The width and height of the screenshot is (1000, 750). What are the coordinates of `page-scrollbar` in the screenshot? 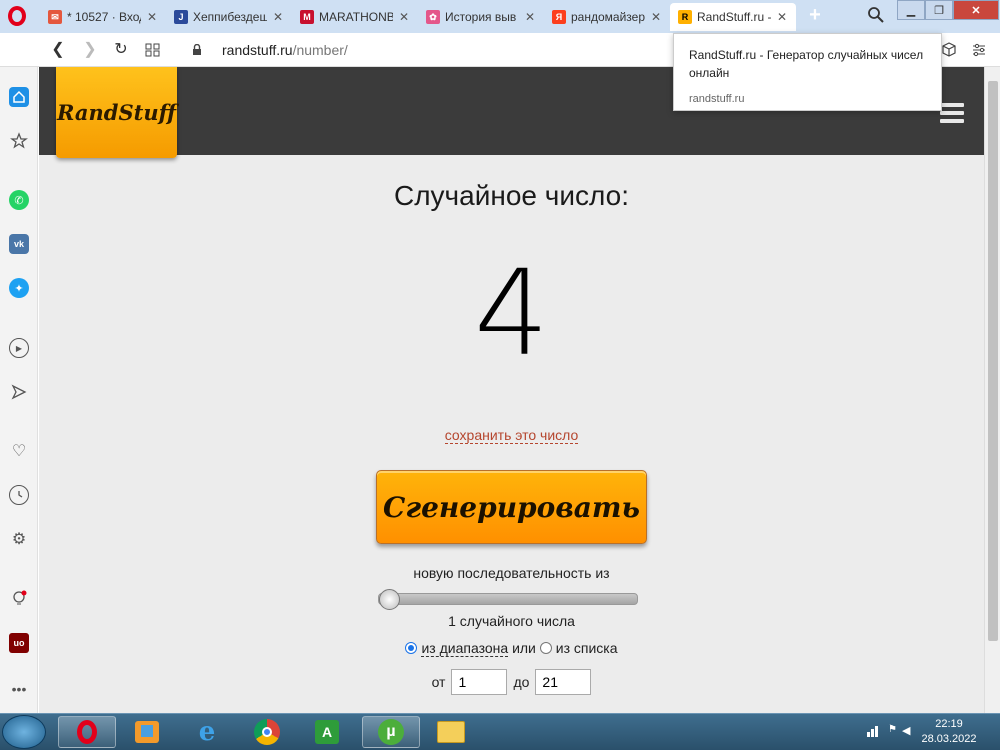 It's located at (992, 390).